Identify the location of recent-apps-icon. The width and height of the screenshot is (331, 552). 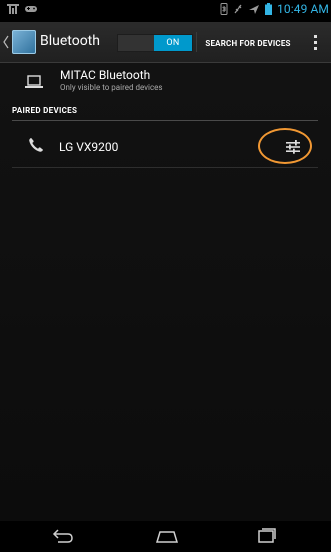
(267, 538).